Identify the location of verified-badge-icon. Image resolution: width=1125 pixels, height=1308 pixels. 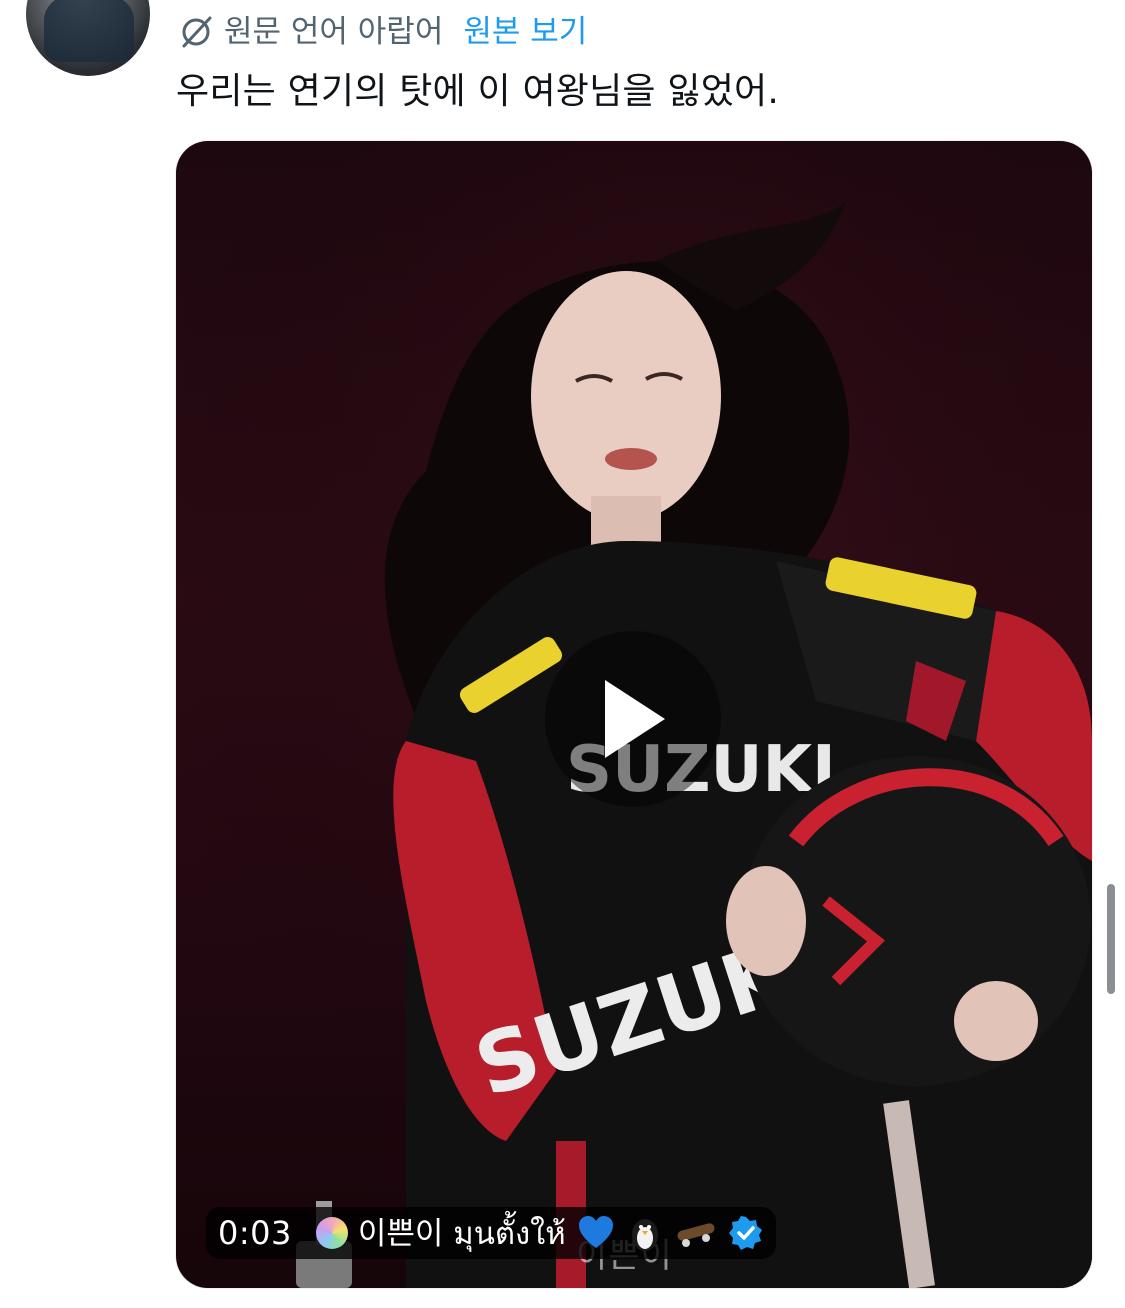
(745, 1233).